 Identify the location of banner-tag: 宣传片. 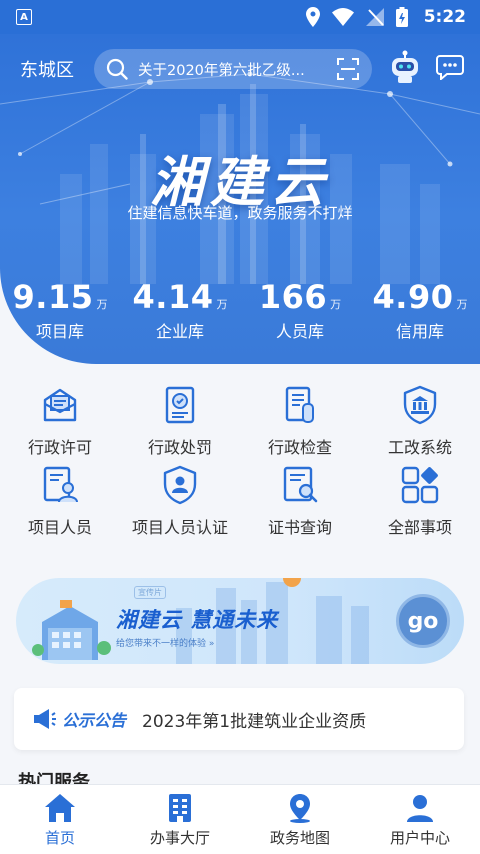
(150, 592).